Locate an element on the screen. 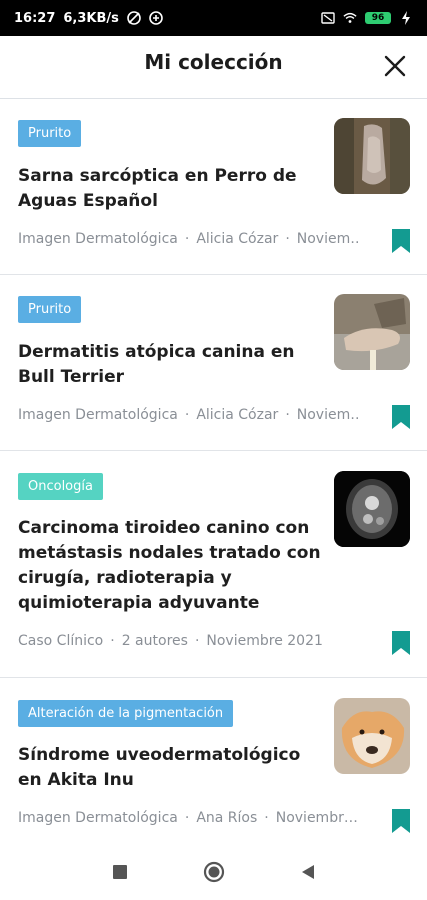 This screenshot has width=427, height=900. sim-icon is located at coordinates (328, 18).